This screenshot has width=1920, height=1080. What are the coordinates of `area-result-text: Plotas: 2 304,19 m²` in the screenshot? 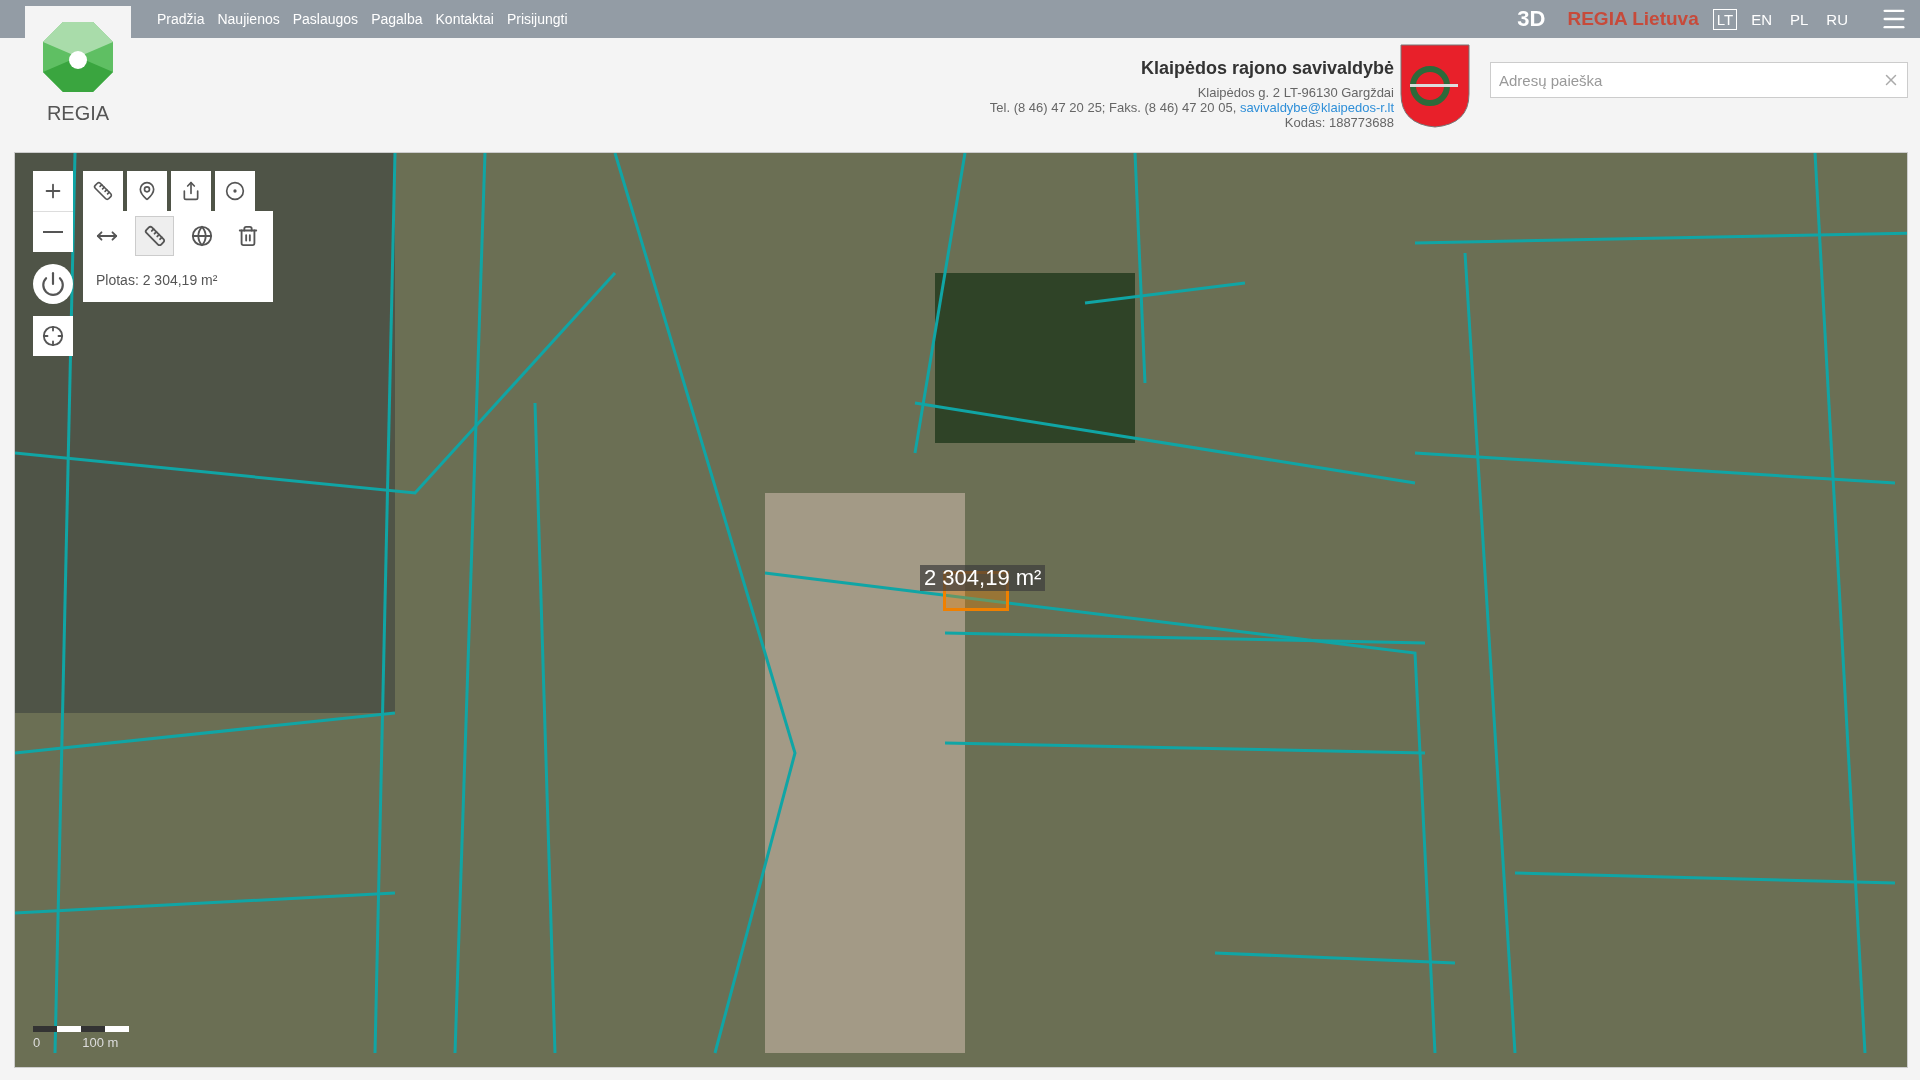 It's located at (157, 280).